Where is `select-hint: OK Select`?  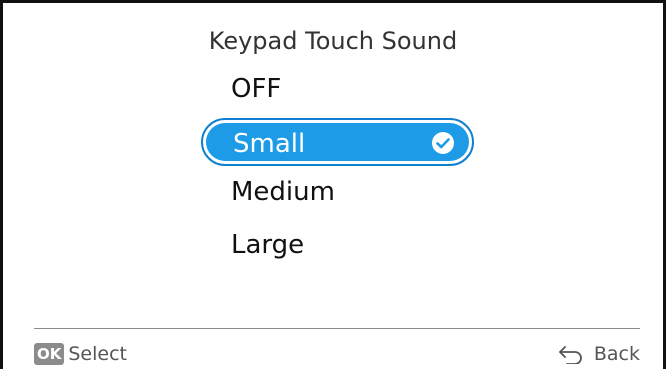
select-hint: OK Select is located at coordinates (80, 354).